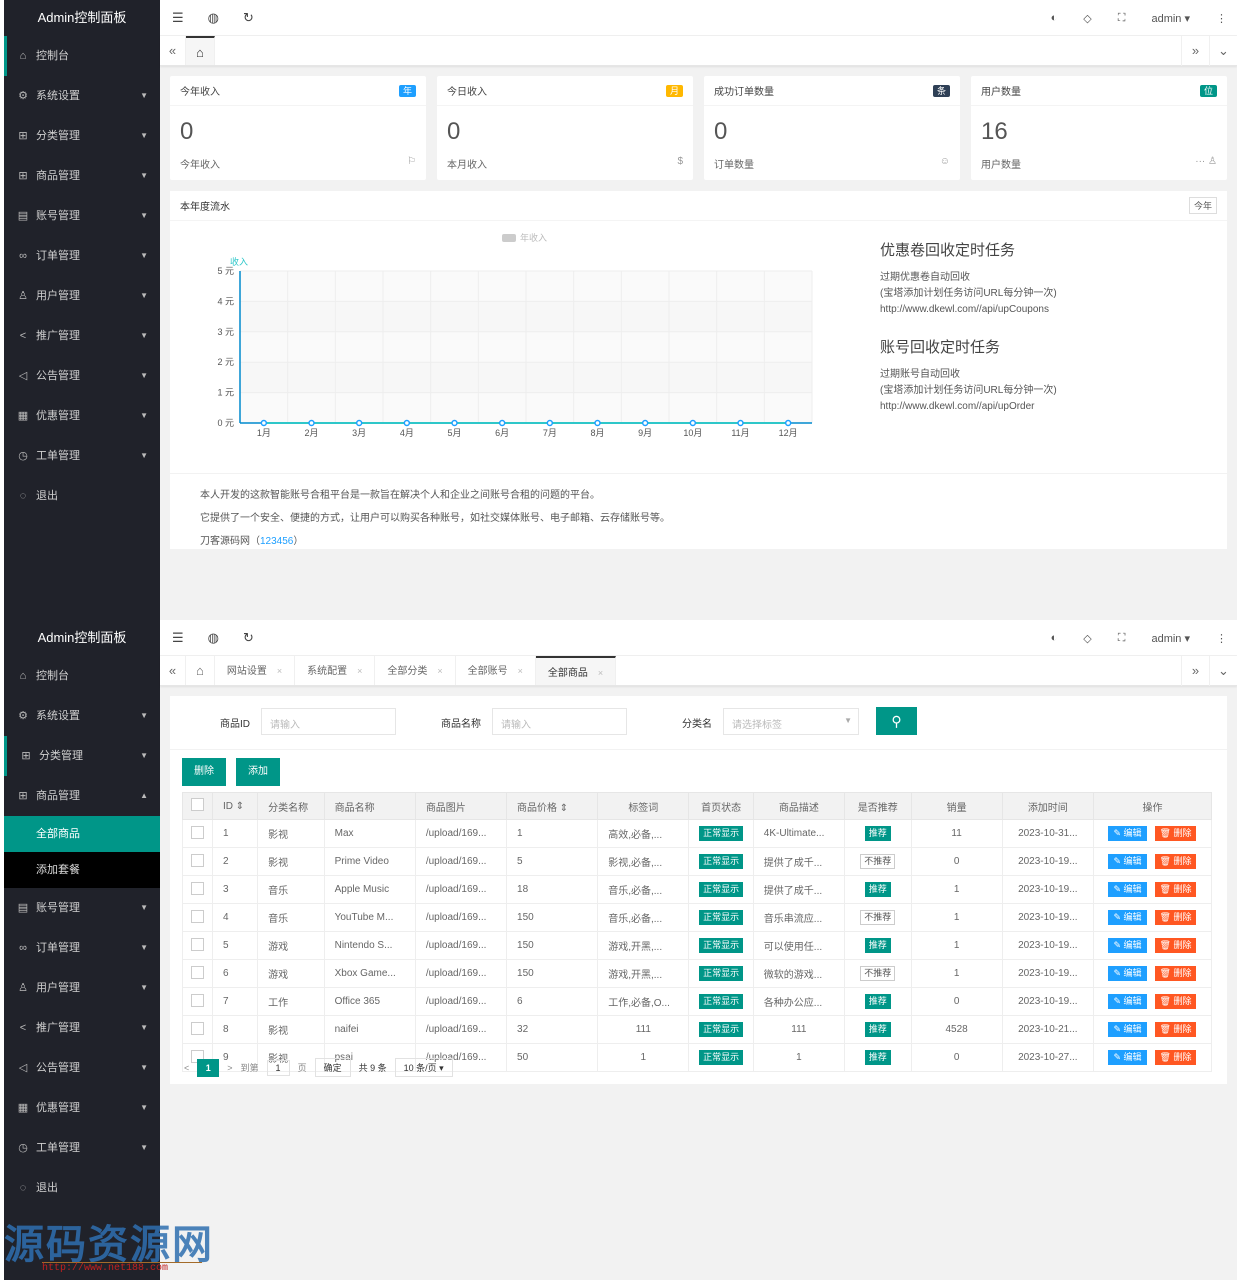  I want to click on goto-confirm-button: 确定, so click(332, 1067).